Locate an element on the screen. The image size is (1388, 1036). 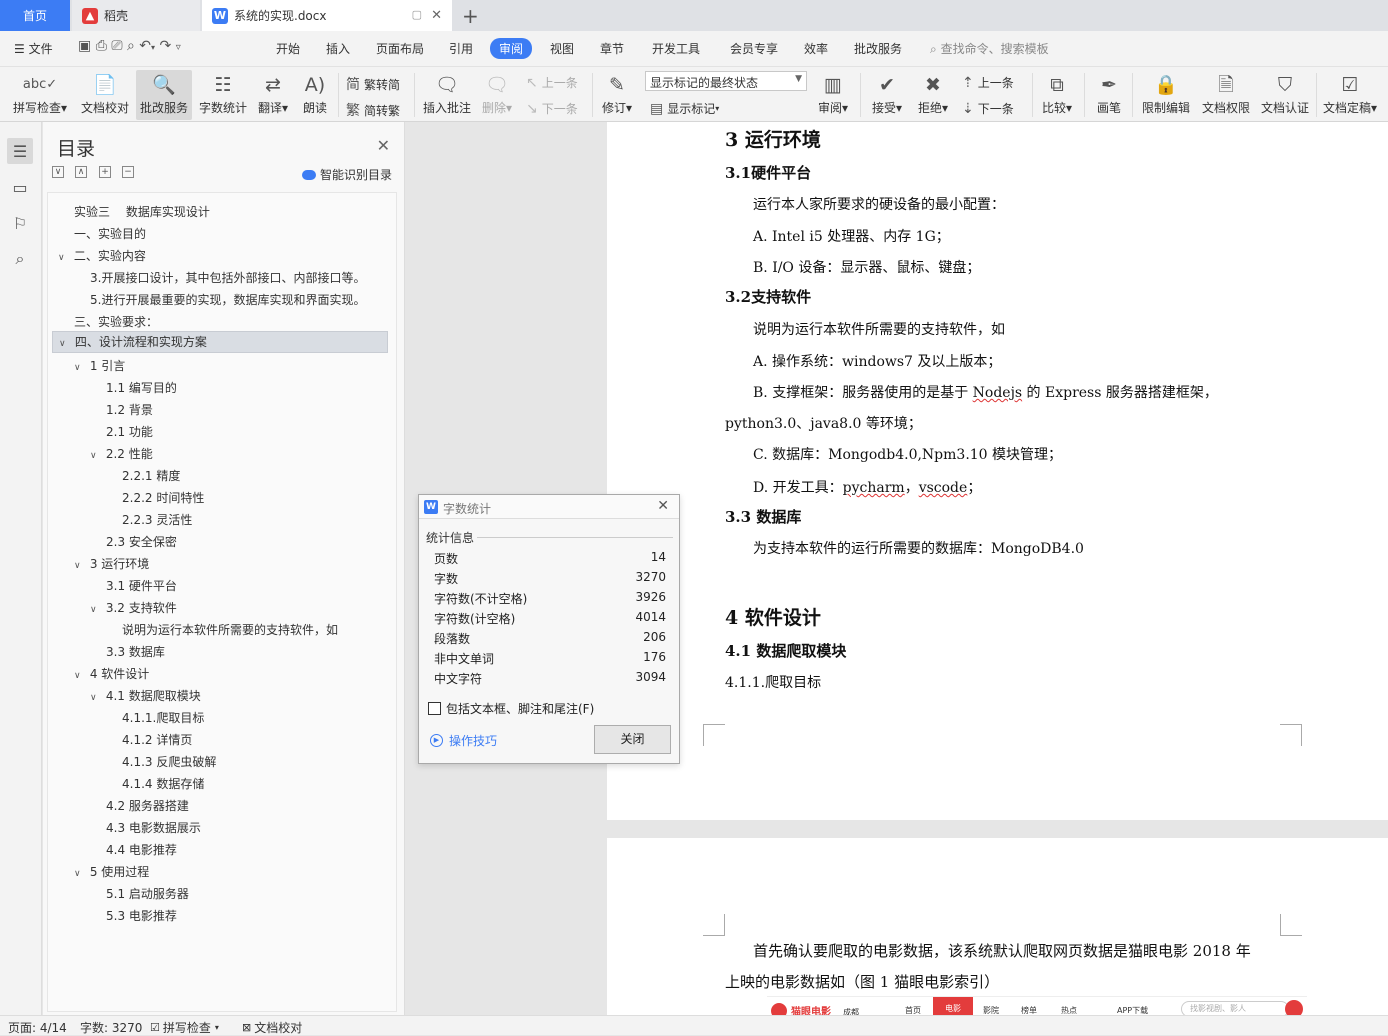
menu-page-layout: 页面布局 is located at coordinates (400, 48).